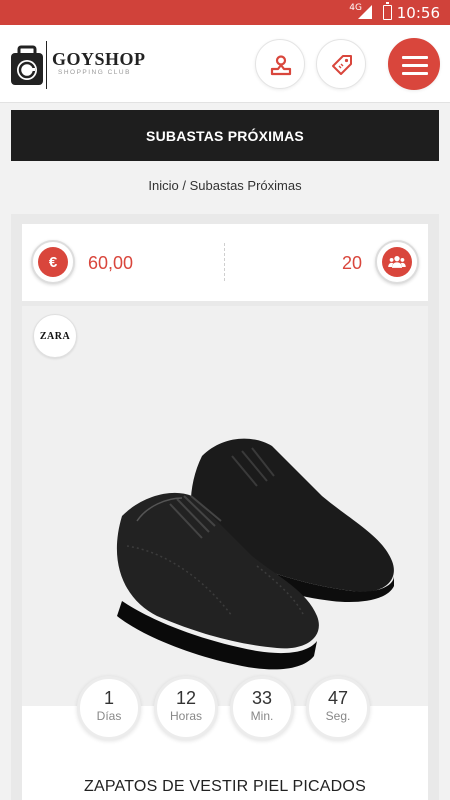 The height and width of the screenshot is (800, 450). I want to click on signal-icon, so click(365, 12).